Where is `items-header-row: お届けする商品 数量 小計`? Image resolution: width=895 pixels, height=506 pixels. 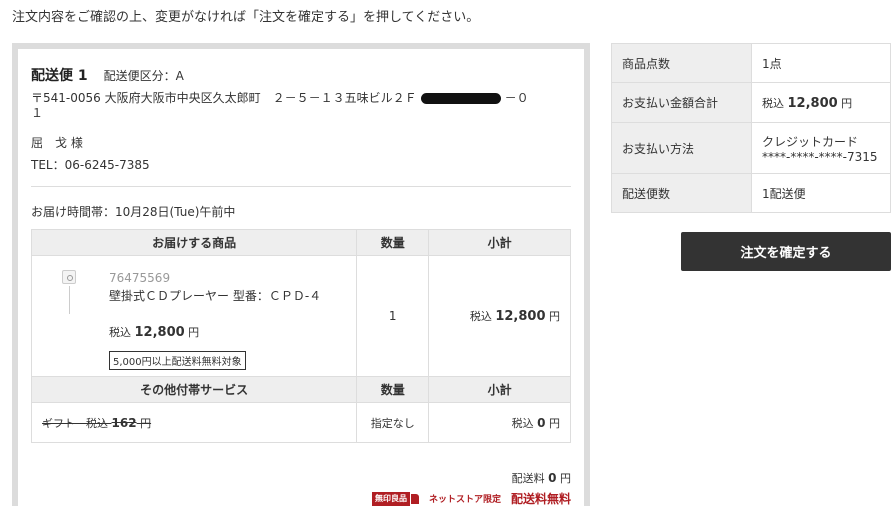
items-header-row: お届けする商品 数量 小計 is located at coordinates (300, 242).